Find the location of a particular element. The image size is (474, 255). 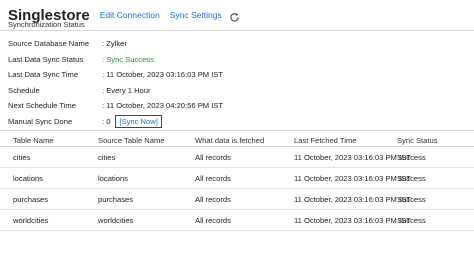

sync-now-button: [Sync Now] is located at coordinates (138, 121).